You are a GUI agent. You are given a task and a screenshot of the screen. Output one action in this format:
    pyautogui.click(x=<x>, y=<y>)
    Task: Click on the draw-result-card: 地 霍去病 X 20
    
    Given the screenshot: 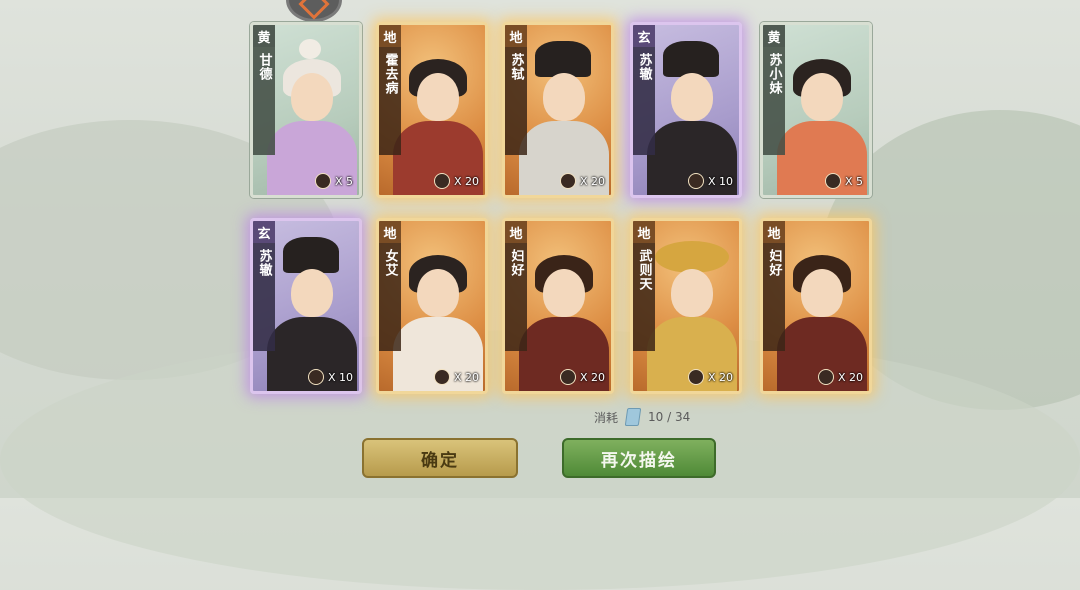 What is the action you would take?
    pyautogui.click(x=432, y=110)
    